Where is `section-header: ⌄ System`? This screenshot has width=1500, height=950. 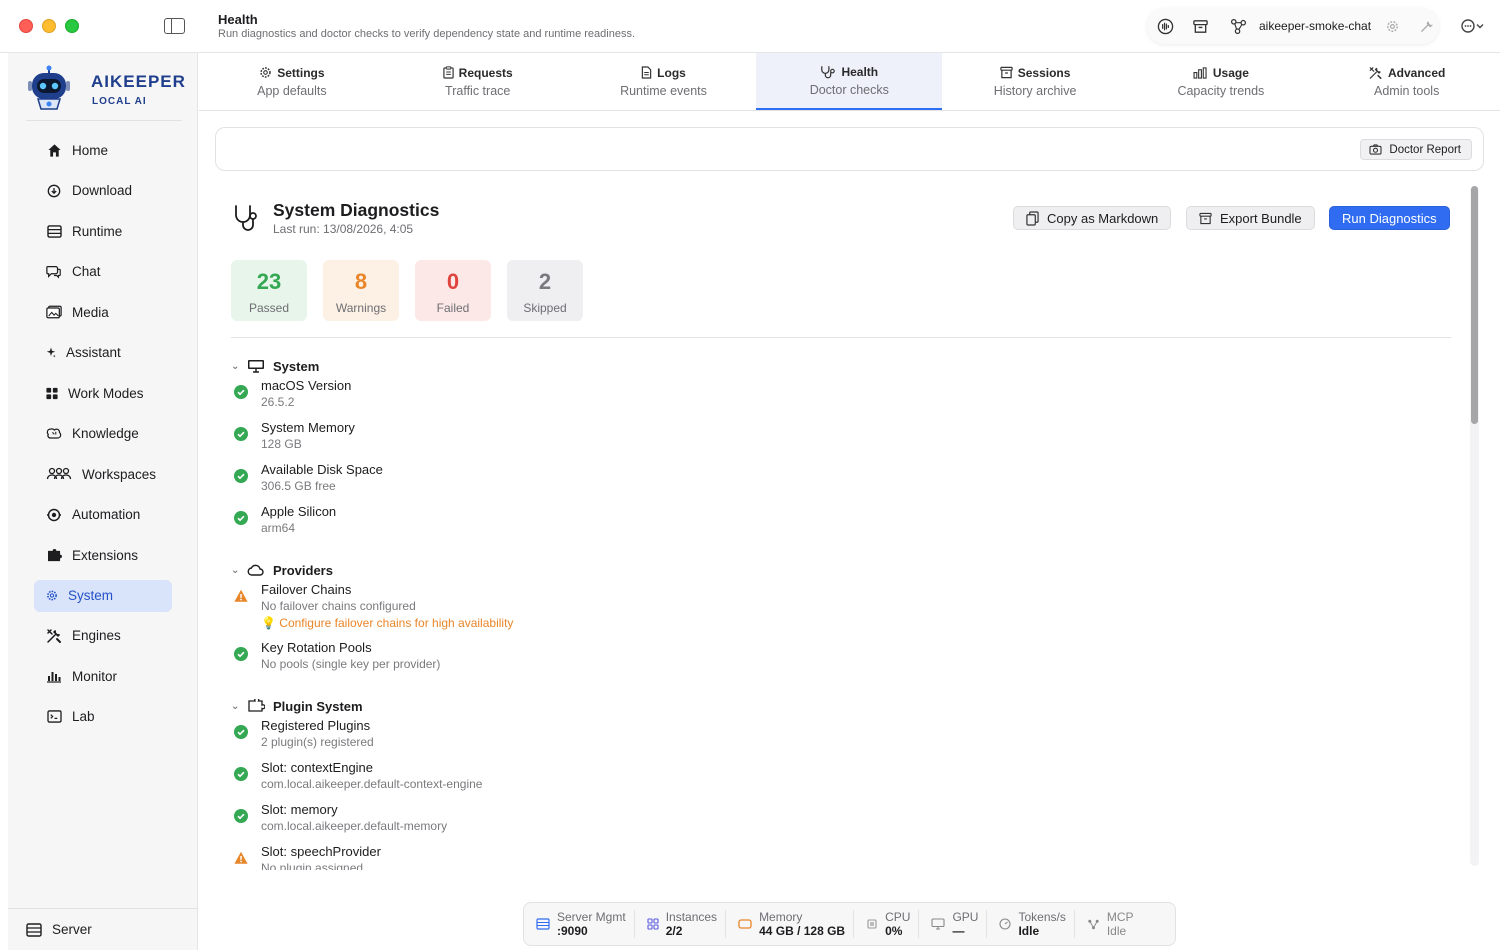
section-header: ⌄ System is located at coordinates (307, 366).